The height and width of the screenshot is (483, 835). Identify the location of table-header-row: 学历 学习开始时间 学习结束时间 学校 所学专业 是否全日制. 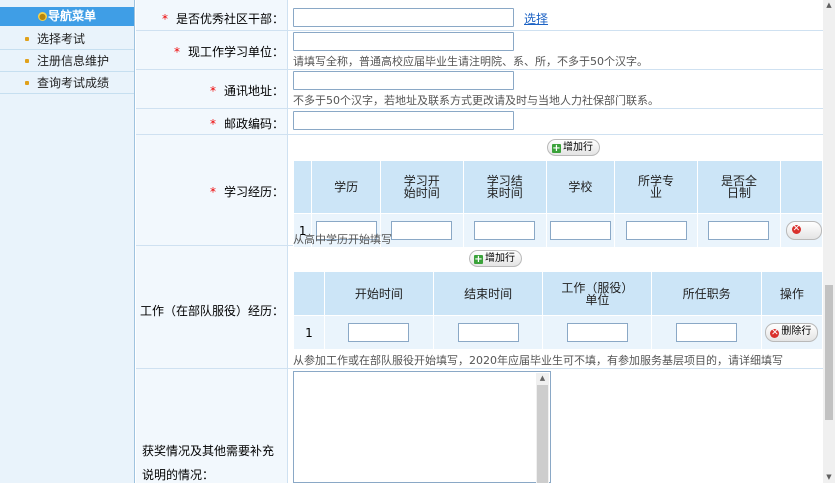
(557, 187).